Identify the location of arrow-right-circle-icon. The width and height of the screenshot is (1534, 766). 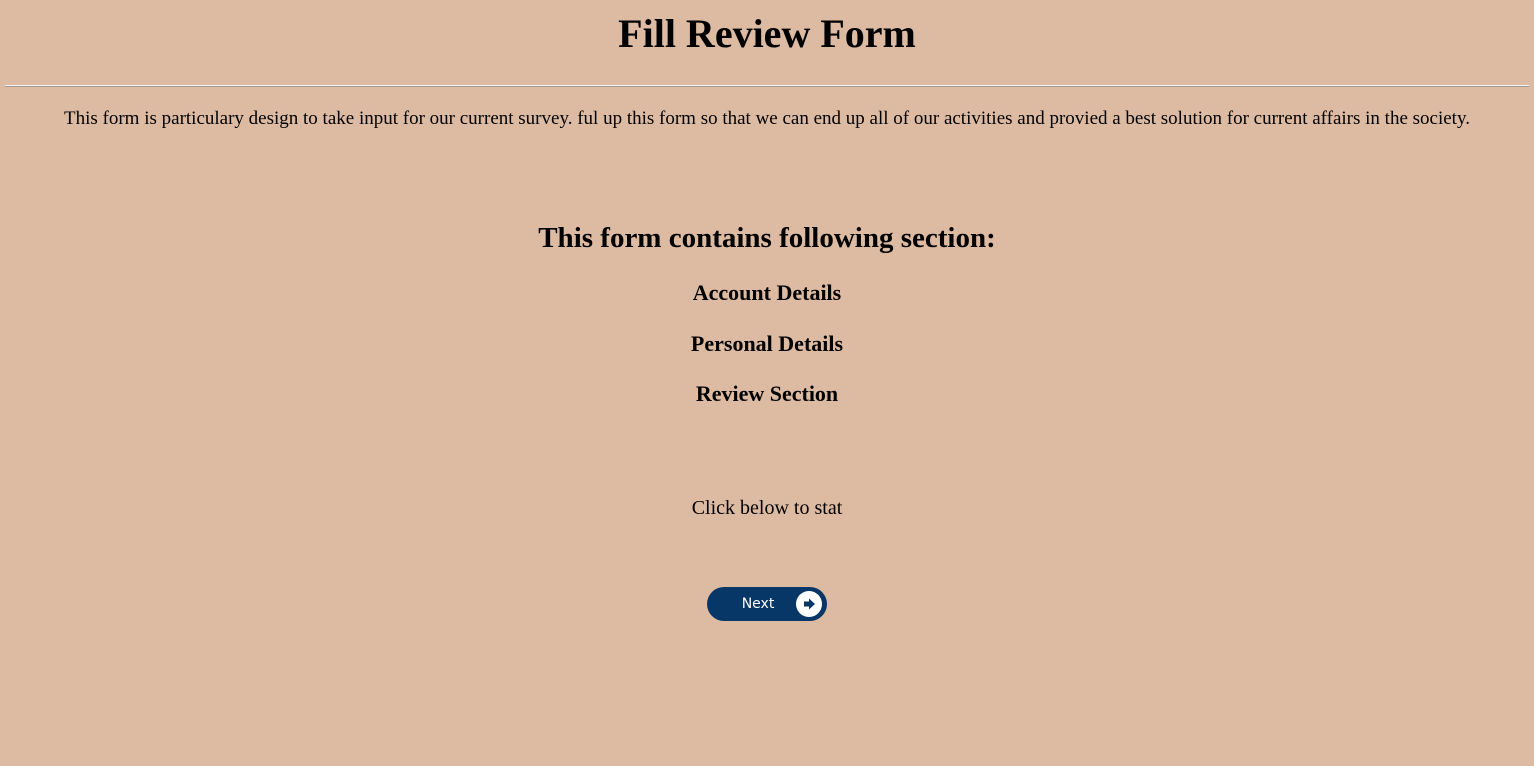
(809, 604).